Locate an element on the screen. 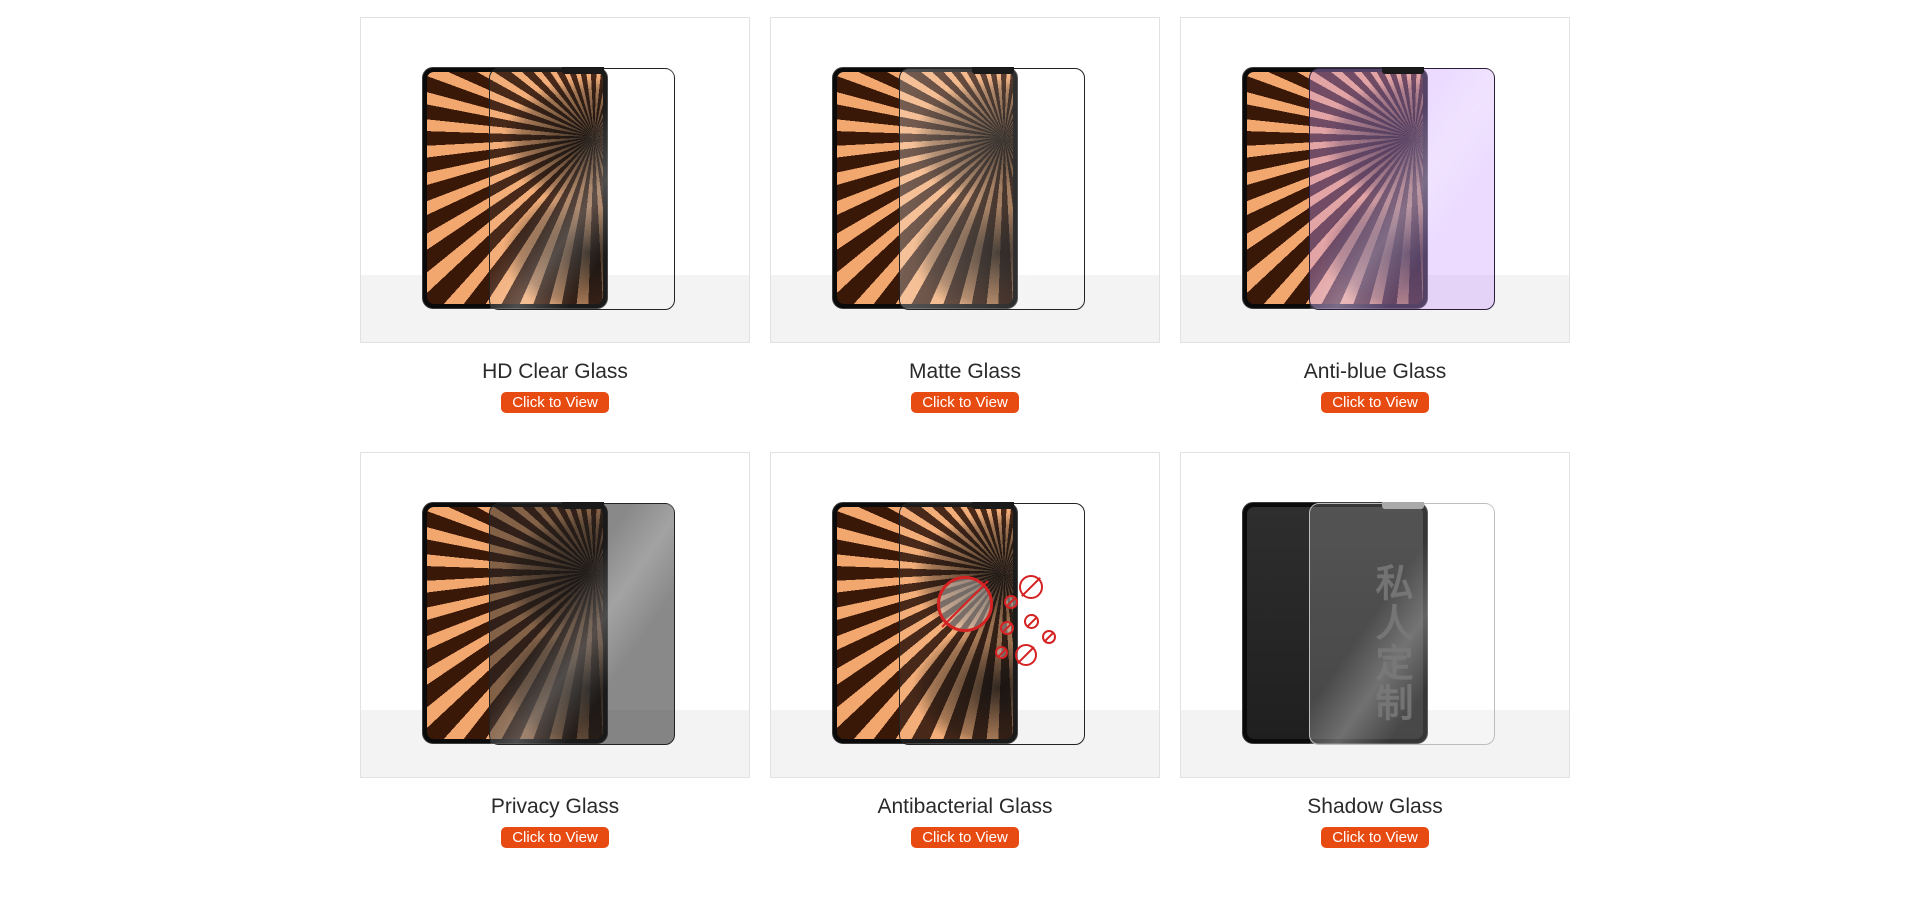 This screenshot has height=897, width=1920. product-image: 私人定制 is located at coordinates (1375, 615).